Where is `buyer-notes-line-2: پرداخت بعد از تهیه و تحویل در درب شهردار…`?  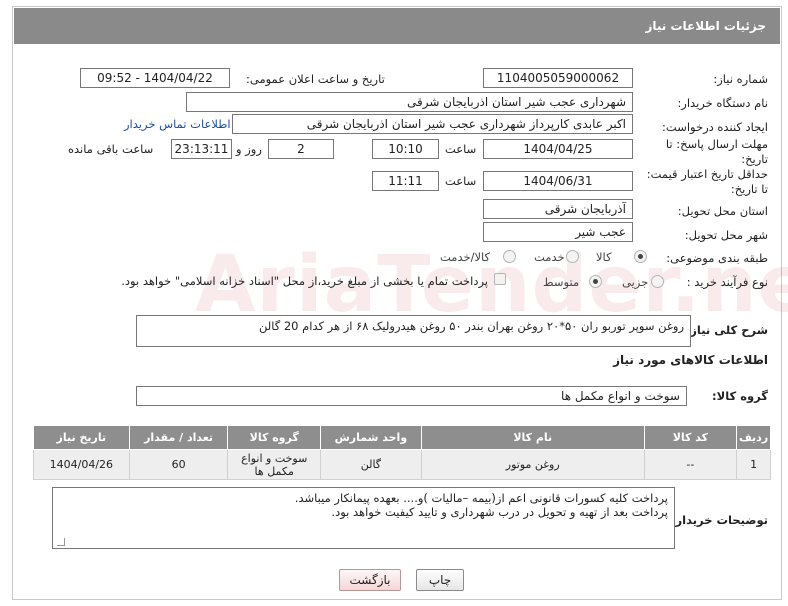 buyer-notes-line-2: پرداخت بعد از تهیه و تحویل در درب شهردار… is located at coordinates (499, 512).